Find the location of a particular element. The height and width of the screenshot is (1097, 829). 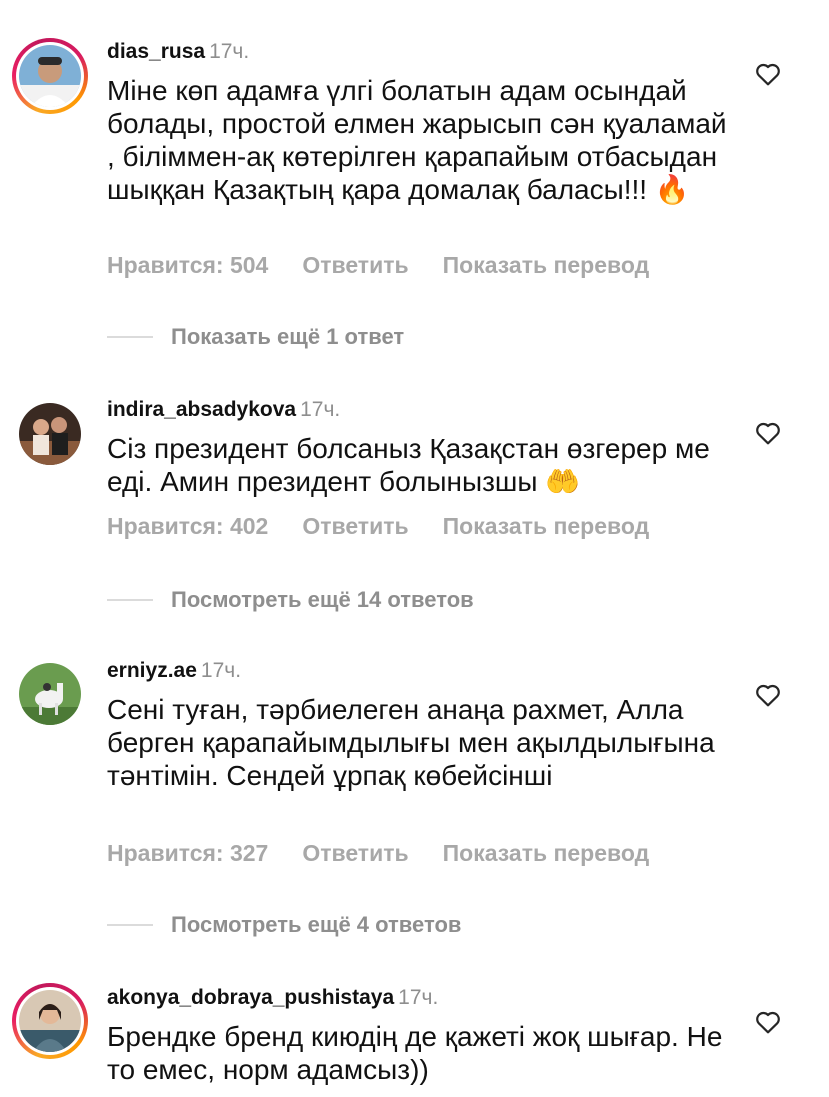

fire-emoji: 🔥 is located at coordinates (672, 189).